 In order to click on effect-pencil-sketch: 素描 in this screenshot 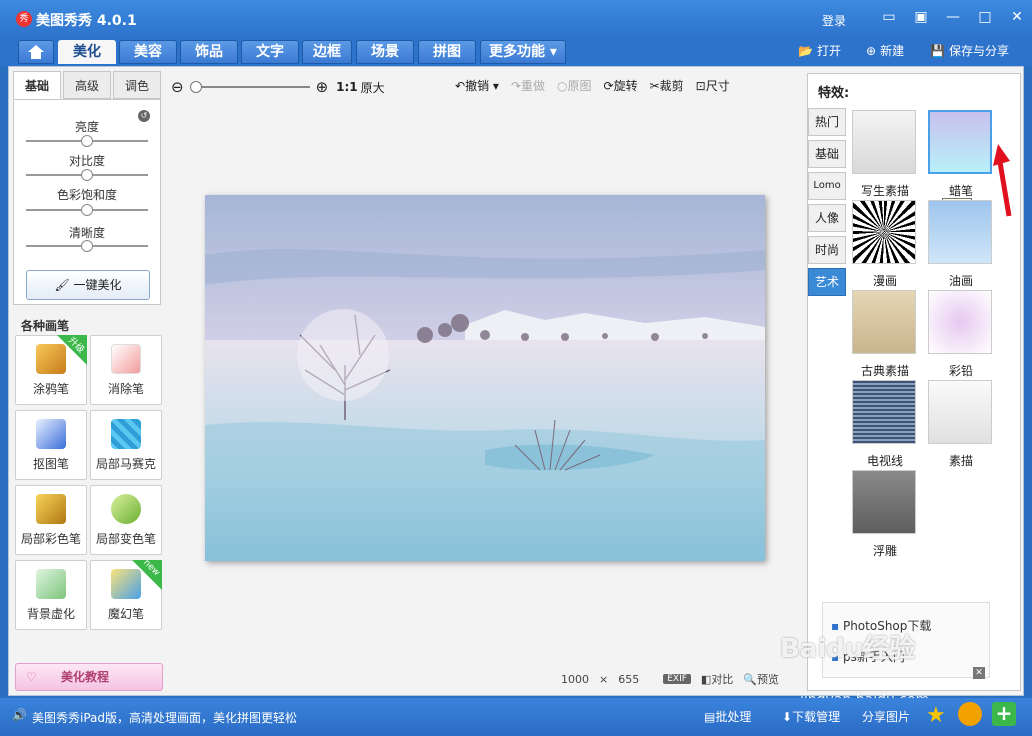, I will do `click(961, 424)`.